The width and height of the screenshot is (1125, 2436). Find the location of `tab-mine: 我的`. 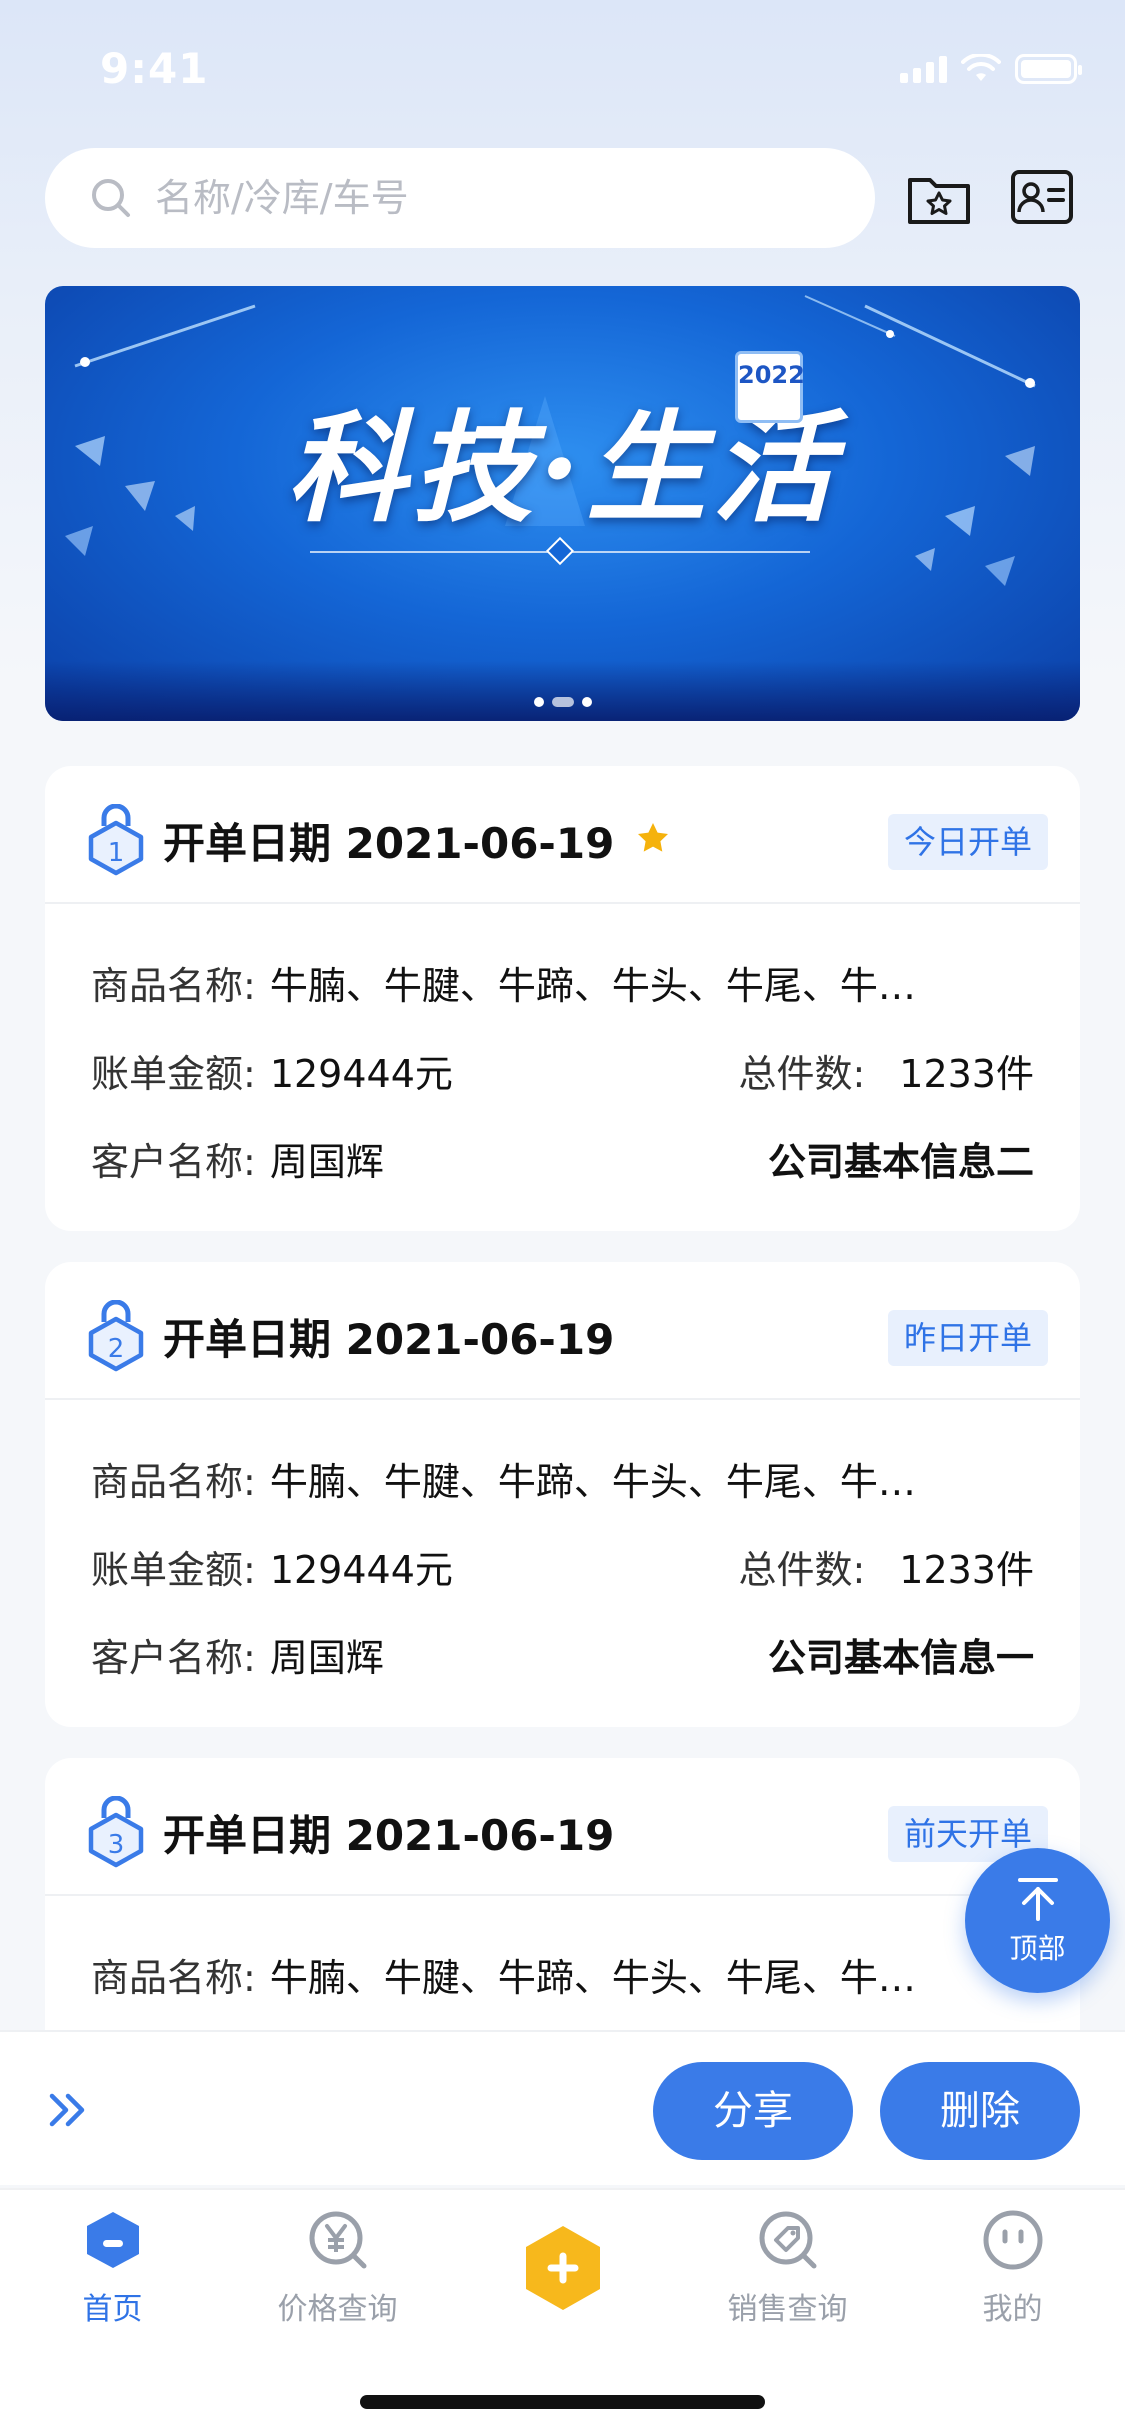

tab-mine: 我的 is located at coordinates (1012, 2268).